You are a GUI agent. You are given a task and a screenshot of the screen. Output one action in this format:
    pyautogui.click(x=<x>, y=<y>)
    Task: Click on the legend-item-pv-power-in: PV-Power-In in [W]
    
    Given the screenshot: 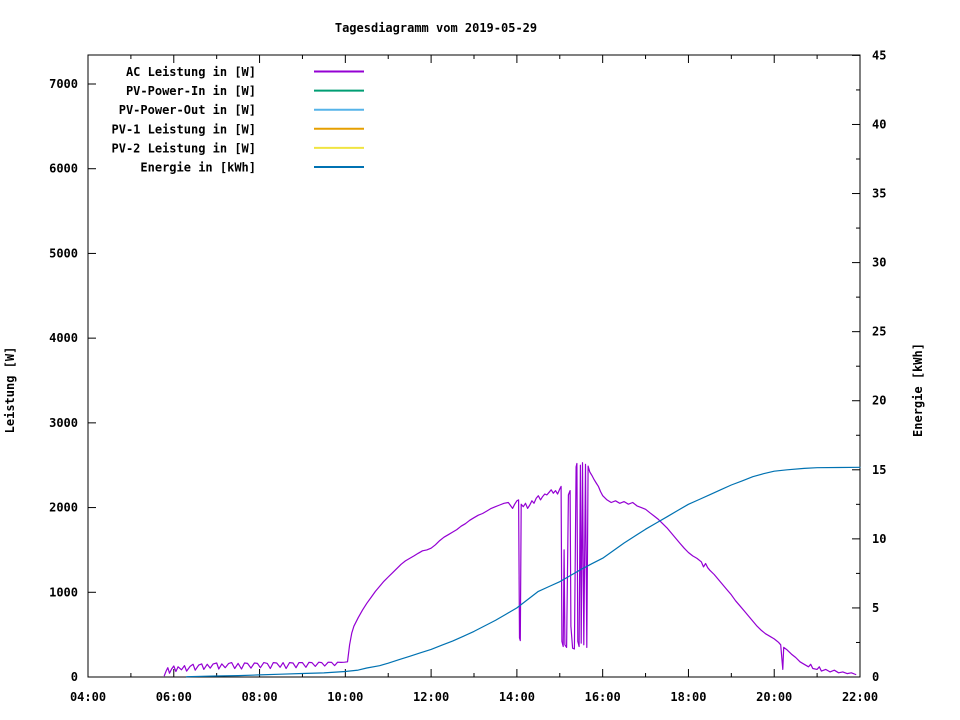 What is the action you would take?
    pyautogui.click(x=245, y=91)
    